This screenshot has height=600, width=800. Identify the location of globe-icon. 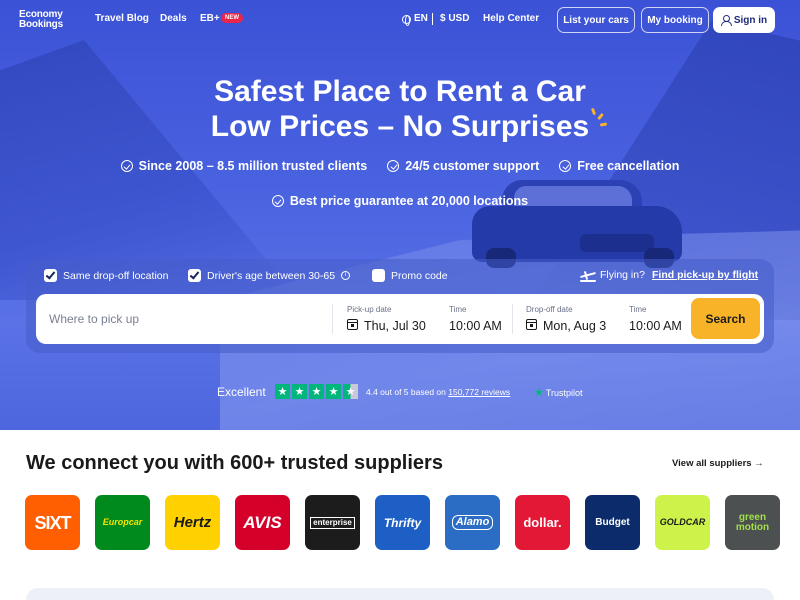
(406, 20).